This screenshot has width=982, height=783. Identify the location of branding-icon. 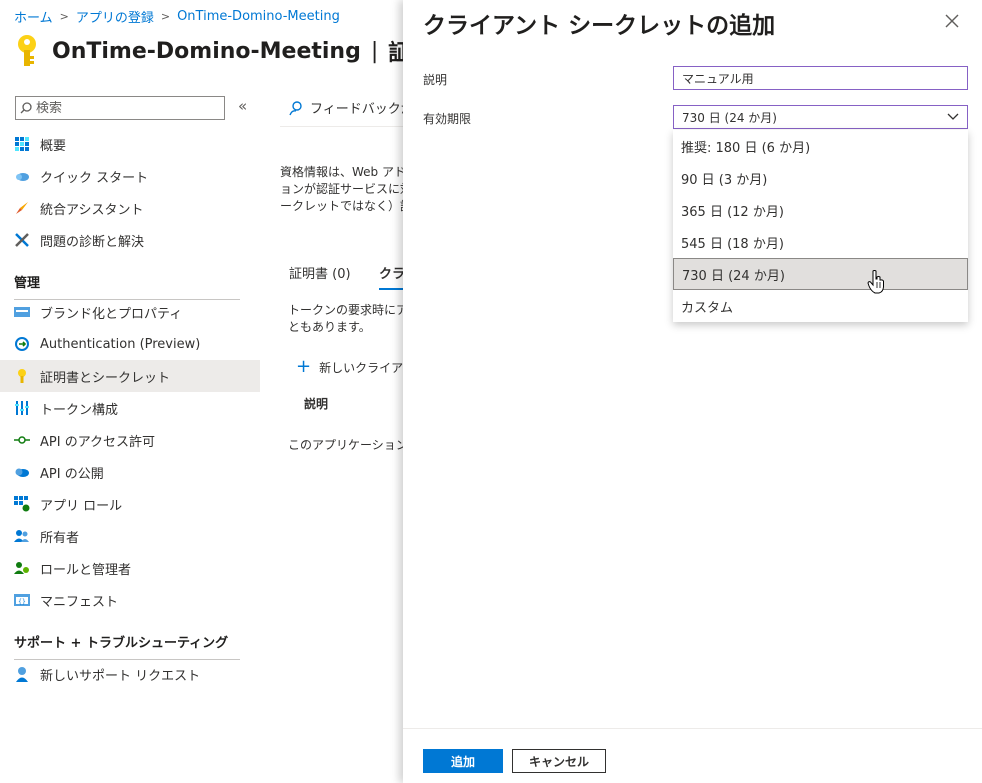
(22, 312).